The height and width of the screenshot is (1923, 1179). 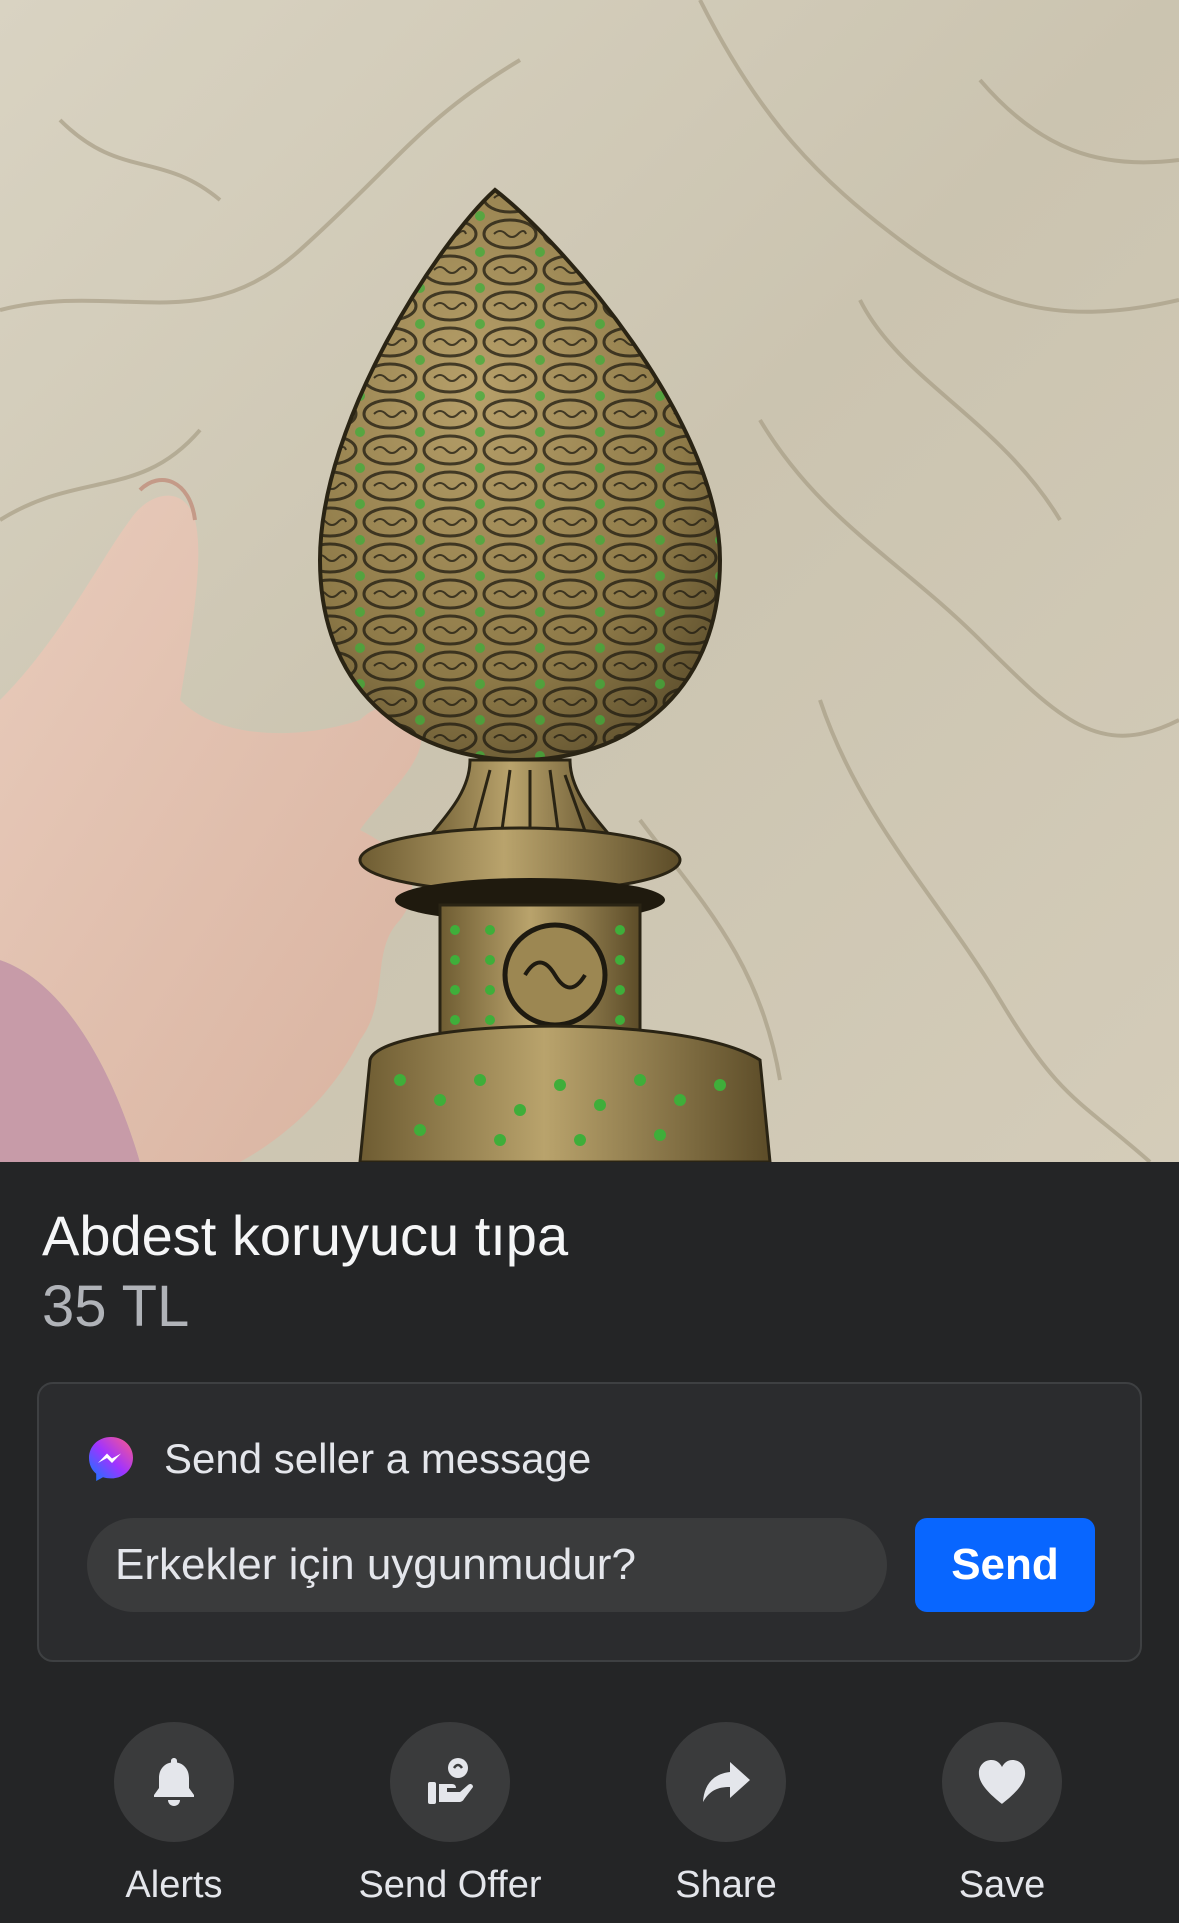 I want to click on actions-row: Alerts Send Offer Share Save, so click(x=589, y=1822).